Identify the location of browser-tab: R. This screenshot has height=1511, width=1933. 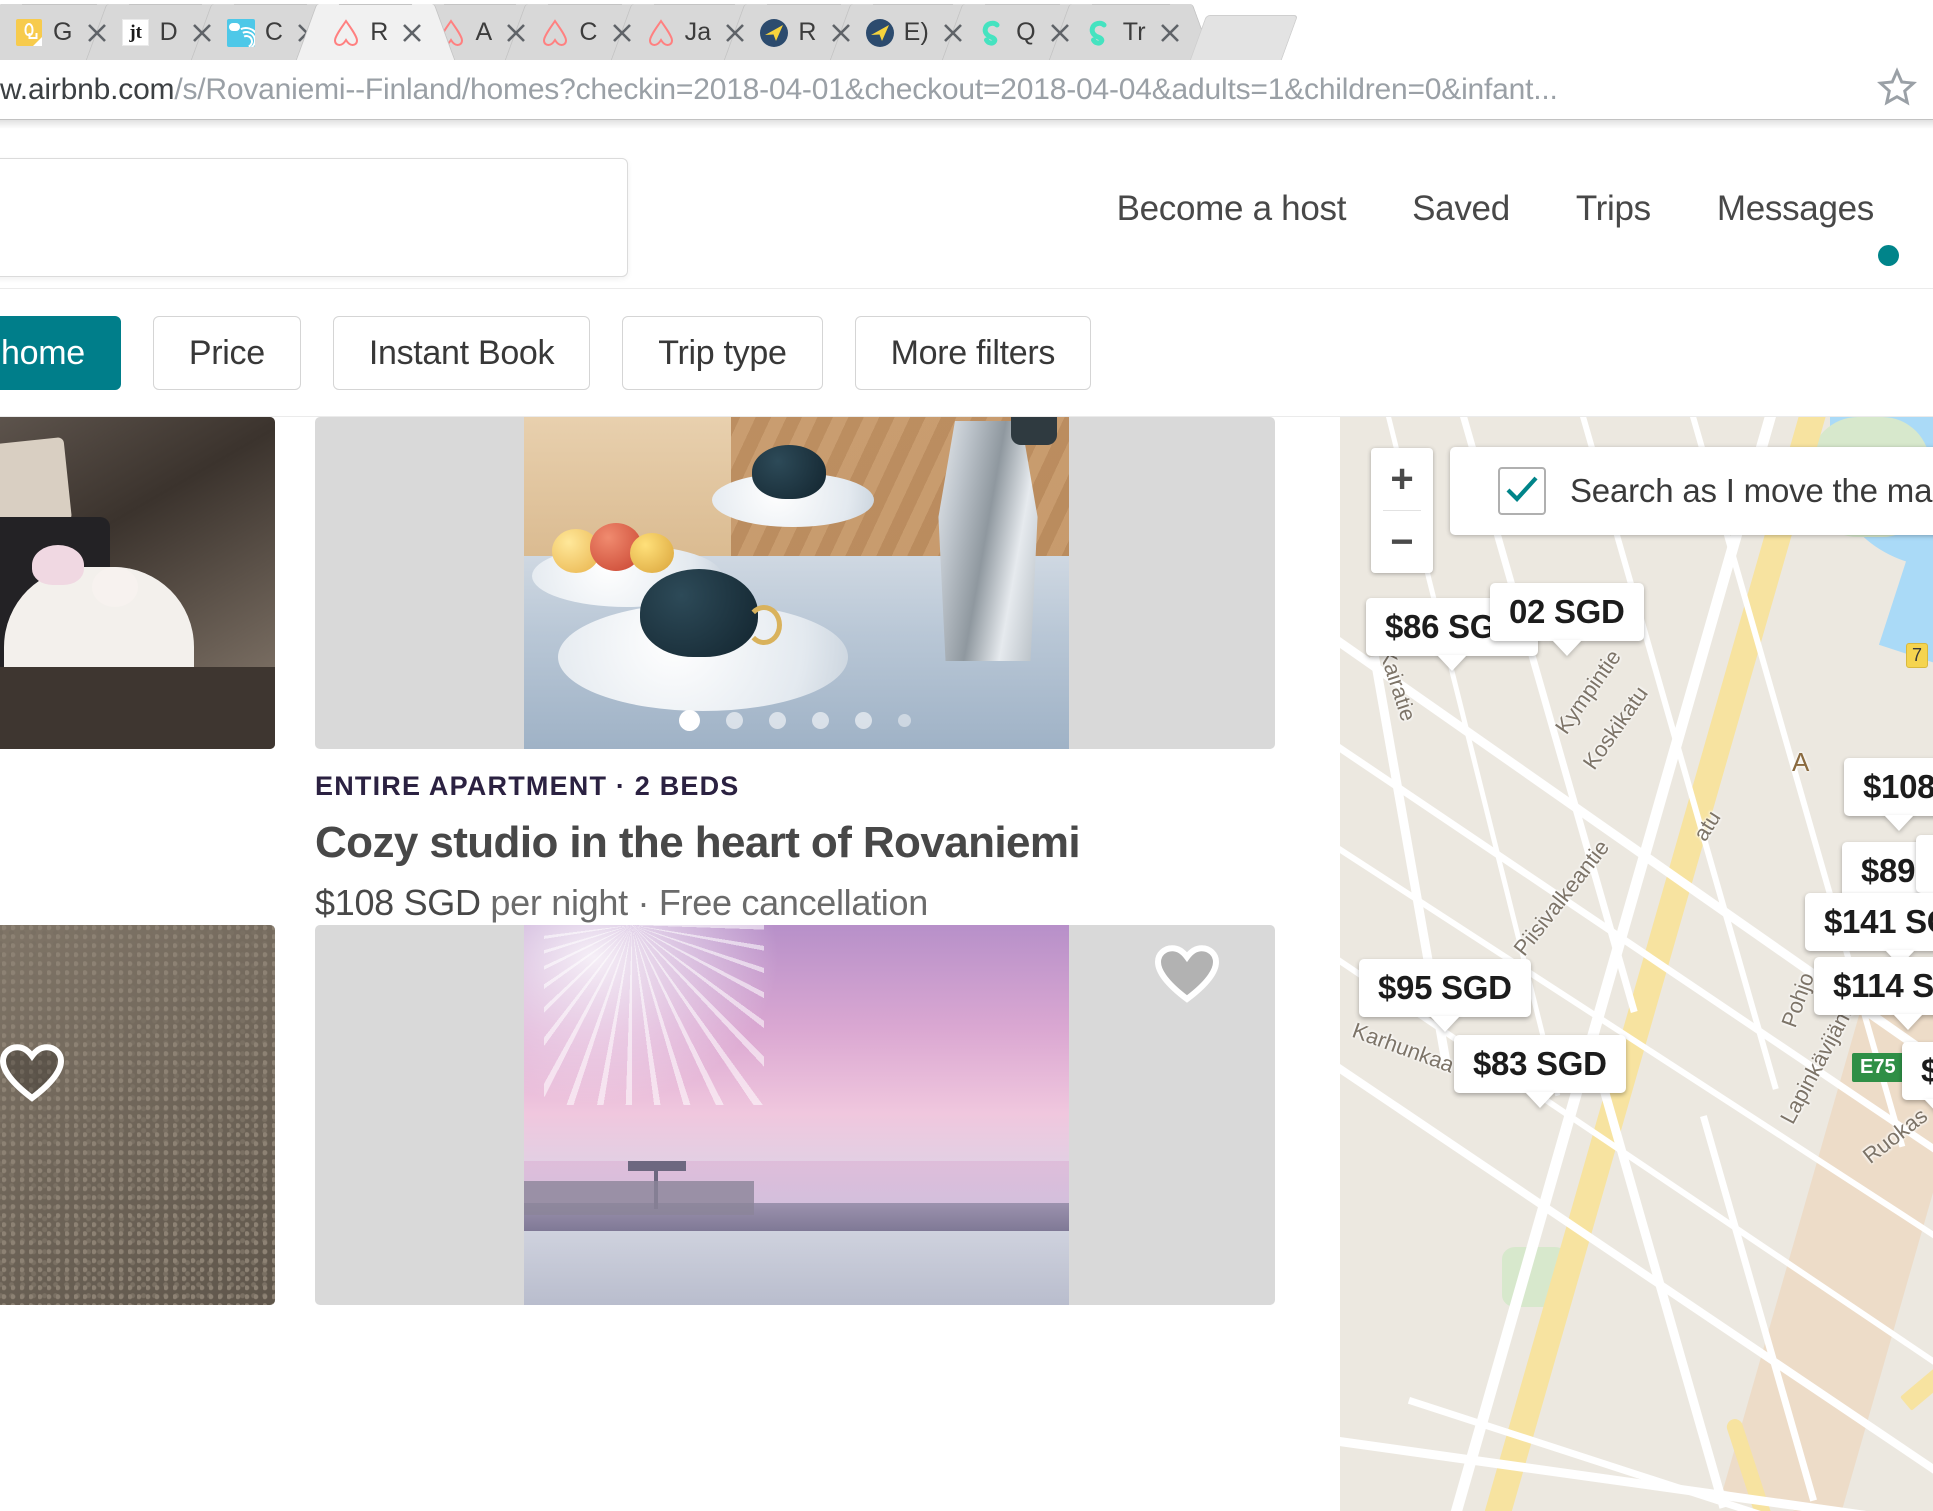
(376, 32).